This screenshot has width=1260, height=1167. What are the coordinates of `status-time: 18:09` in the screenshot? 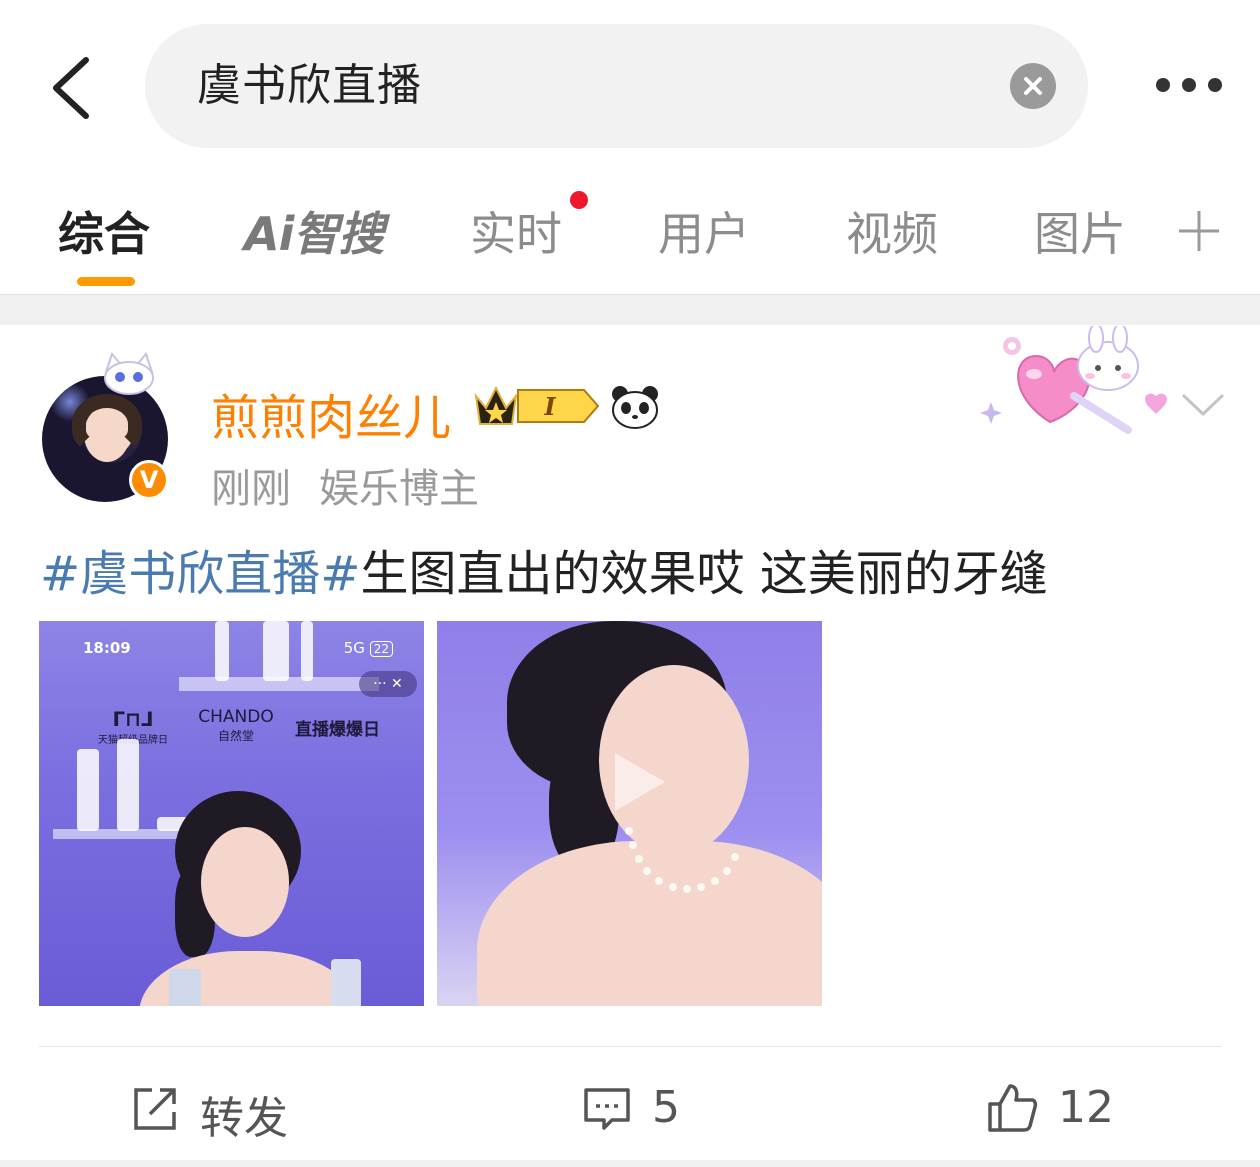 It's located at (107, 648).